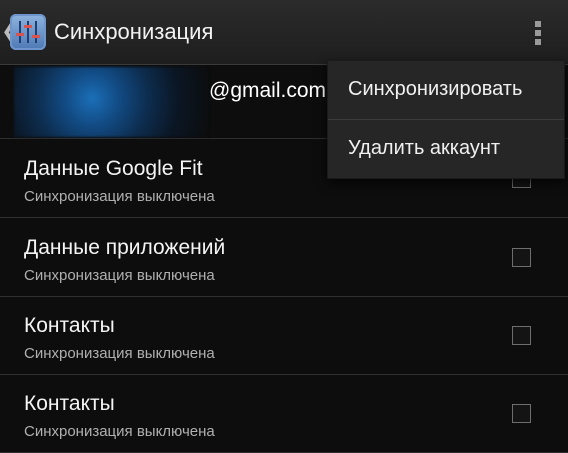  I want to click on menu-item-remove-account: Удалить аккаунт, so click(446, 149).